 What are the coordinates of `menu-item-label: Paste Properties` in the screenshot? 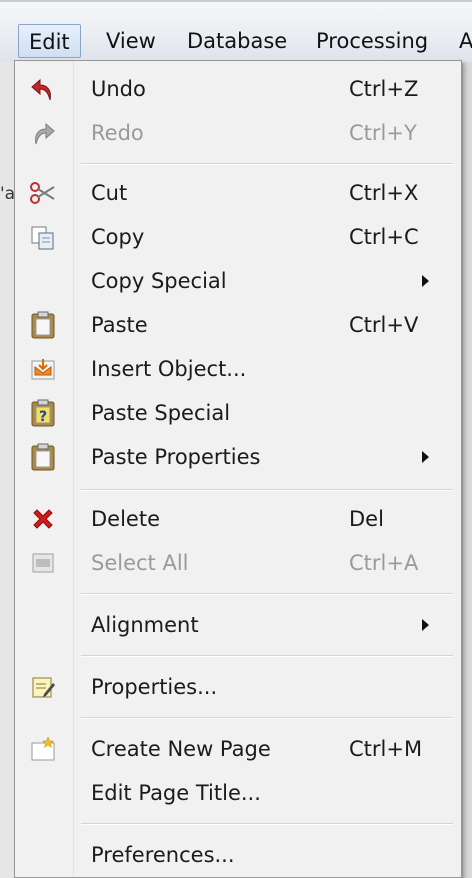 It's located at (176, 457).